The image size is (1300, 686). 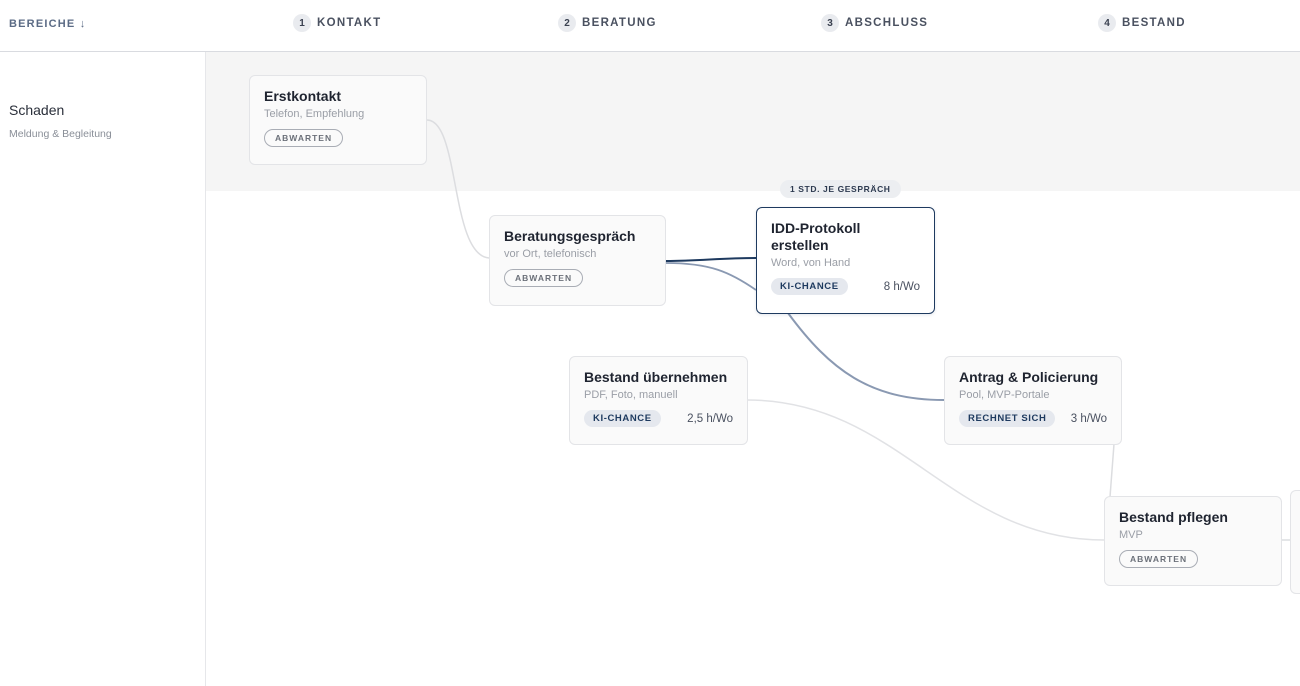 What do you see at coordinates (866, 356) in the screenshot?
I see `link-idd-antrag` at bounding box center [866, 356].